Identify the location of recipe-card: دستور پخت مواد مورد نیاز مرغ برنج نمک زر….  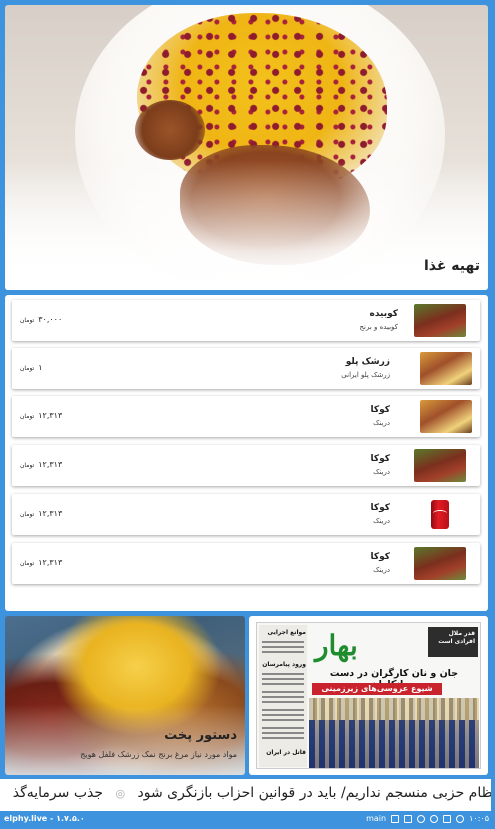
(125, 695).